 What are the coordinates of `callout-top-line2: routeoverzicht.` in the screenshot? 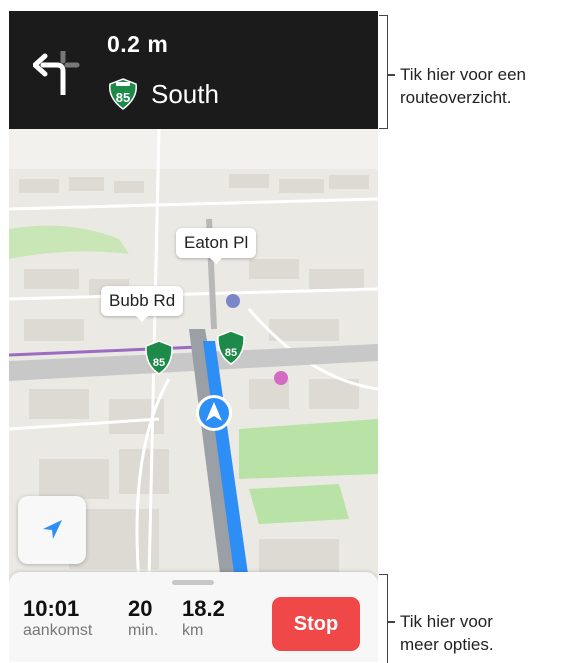 It's located at (456, 97).